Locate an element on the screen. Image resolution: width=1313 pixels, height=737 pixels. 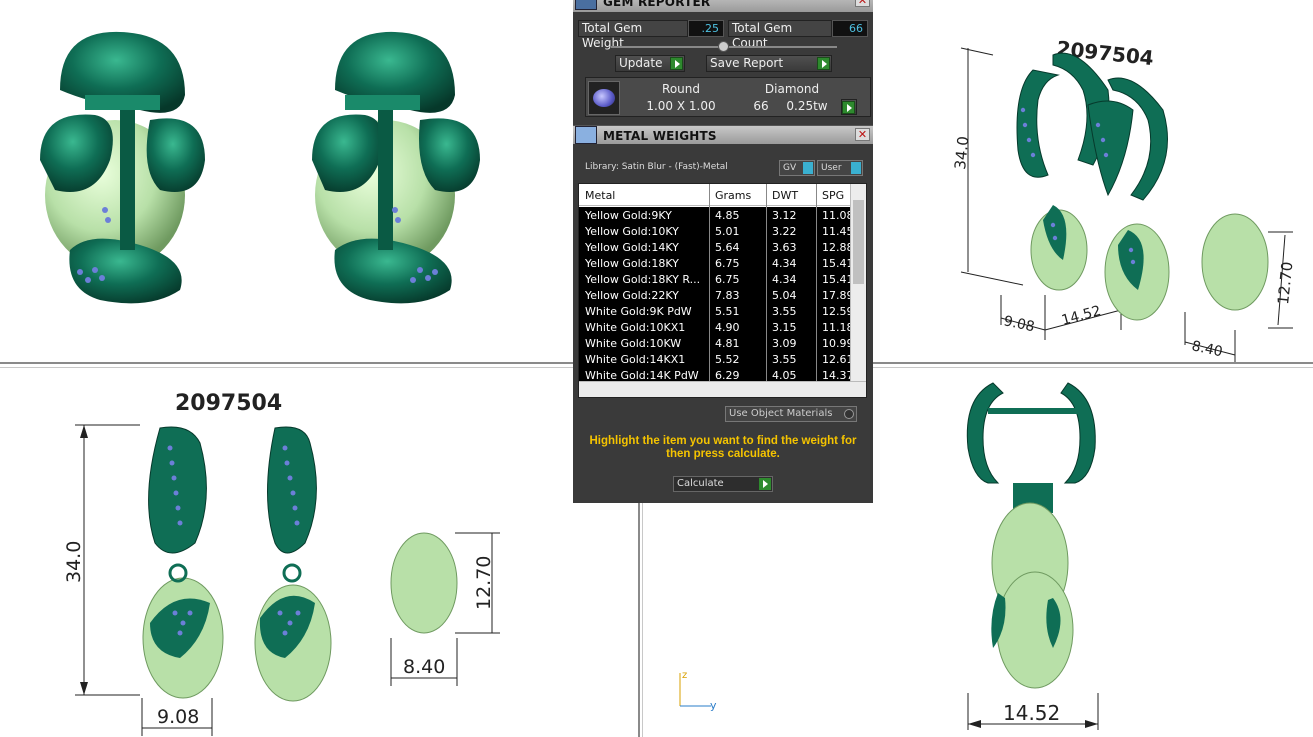
earring-hoops is located at coordinates (1142, 186).